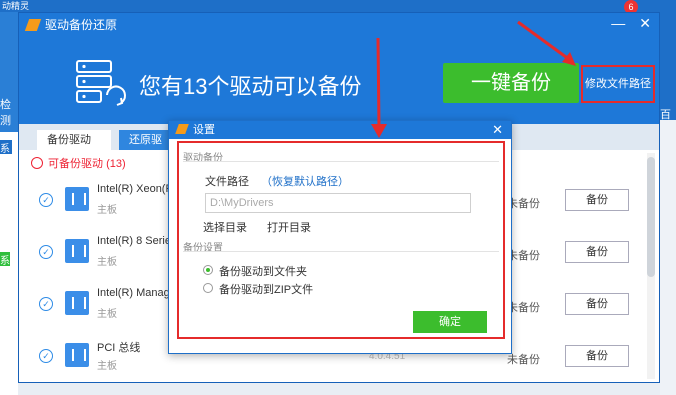 The width and height of the screenshot is (676, 395). I want to click on page-headline: 您有13个驱动可以备份, so click(250, 86).